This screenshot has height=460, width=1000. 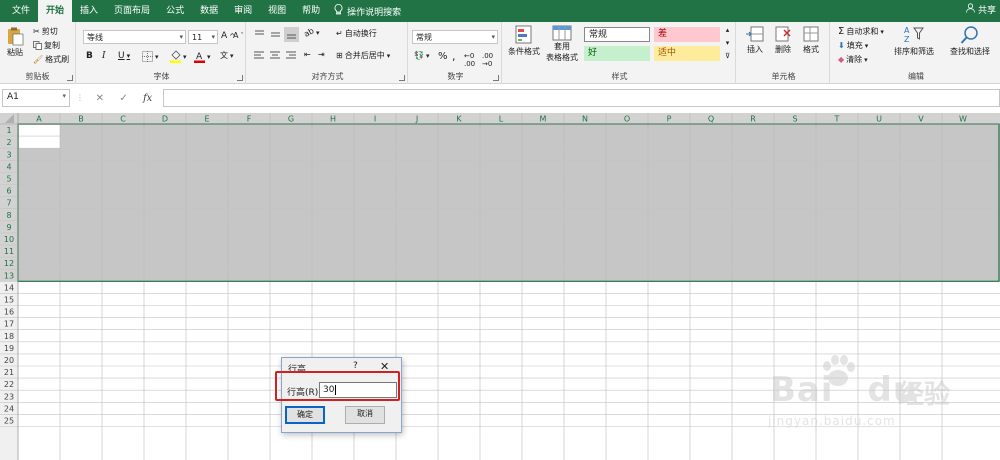 What do you see at coordinates (45, 31) in the screenshot?
I see `cut-button: ✂ 剪切` at bounding box center [45, 31].